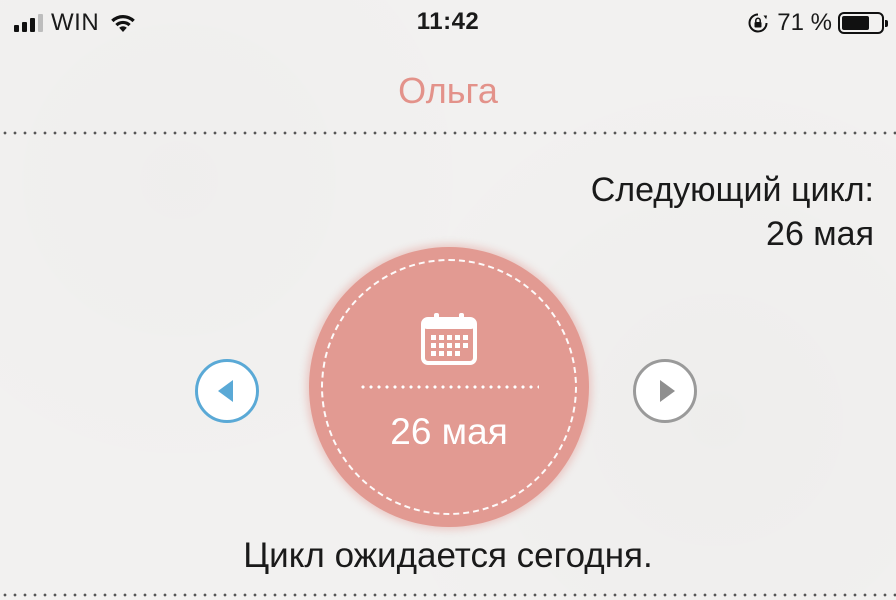  Describe the element at coordinates (732, 212) in the screenshot. I see `next-cycle-info: Следующий цикл: 26 мая` at that location.